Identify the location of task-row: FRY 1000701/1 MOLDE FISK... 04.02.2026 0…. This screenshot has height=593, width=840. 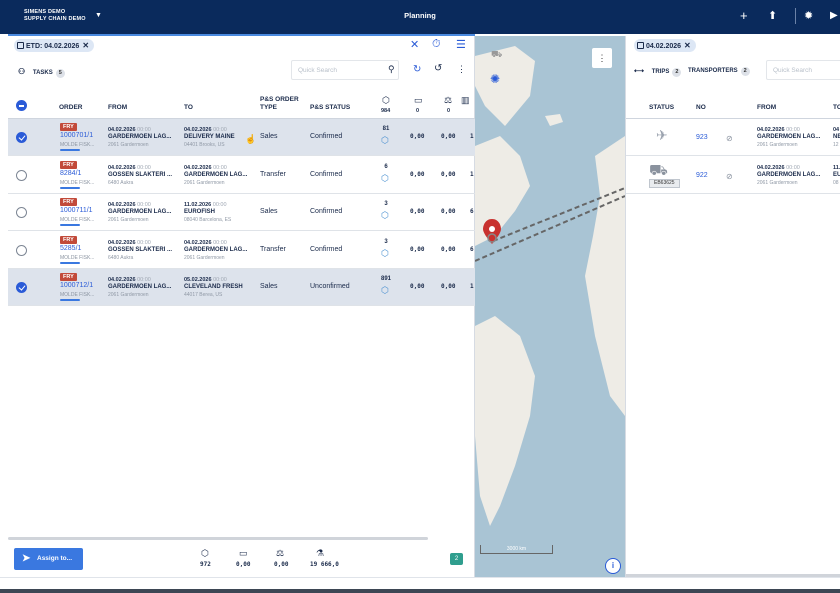
(241, 137).